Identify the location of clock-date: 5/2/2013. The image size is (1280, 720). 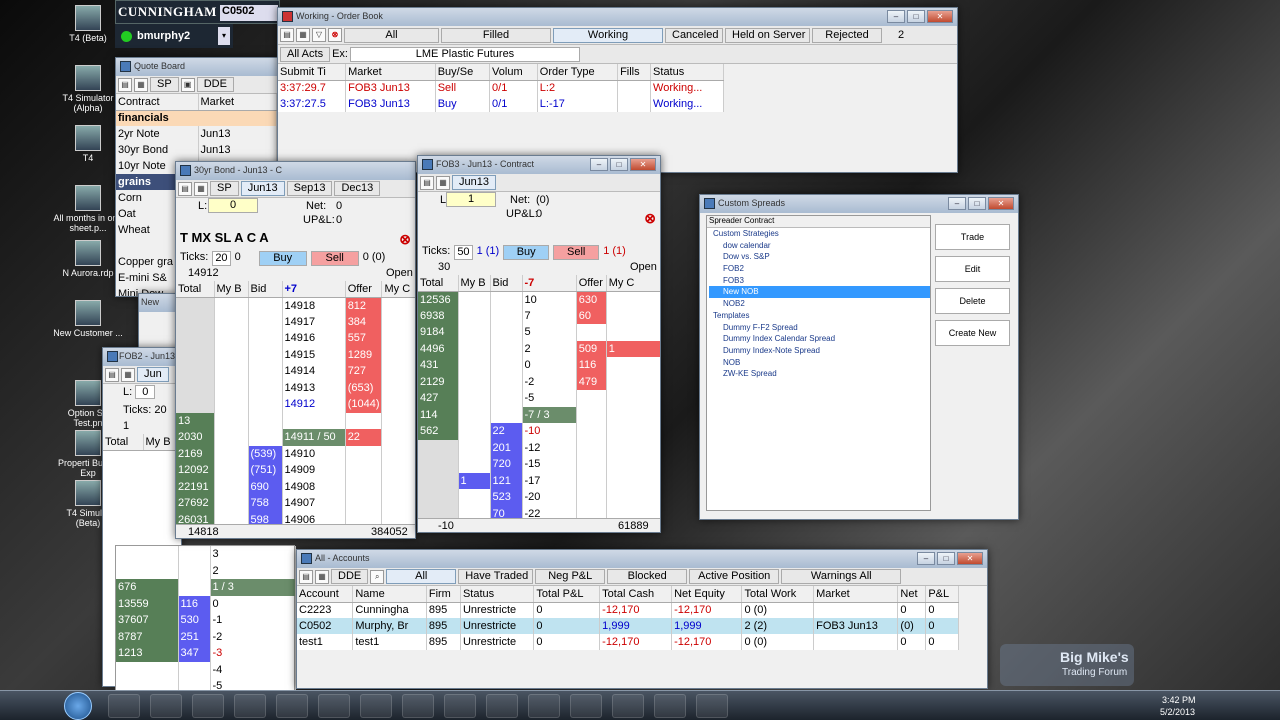
(1177, 712).